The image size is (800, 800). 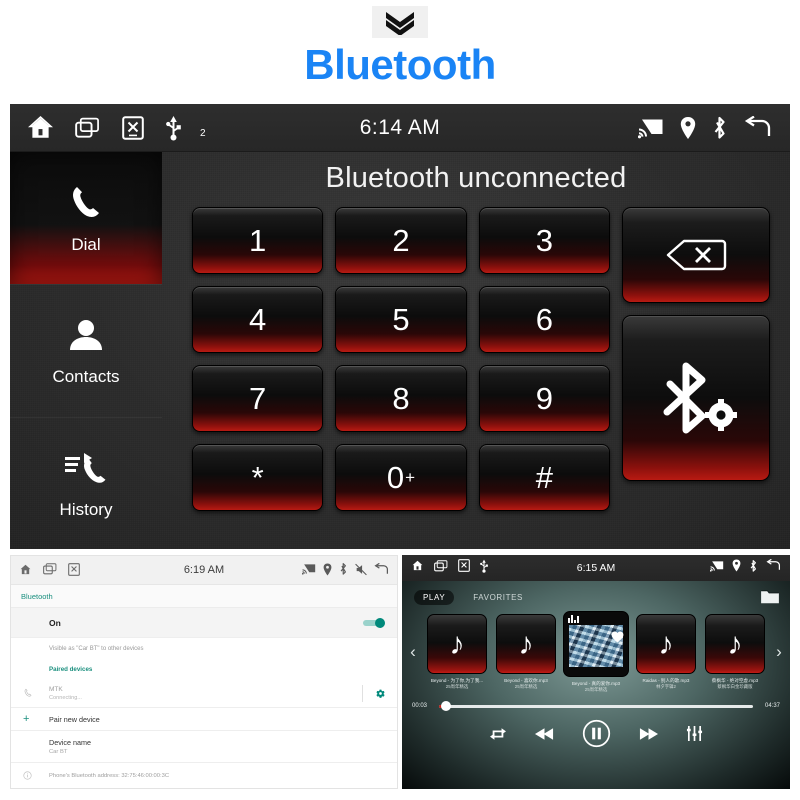 I want to click on clock: 6:19 AM, so click(x=204, y=570).